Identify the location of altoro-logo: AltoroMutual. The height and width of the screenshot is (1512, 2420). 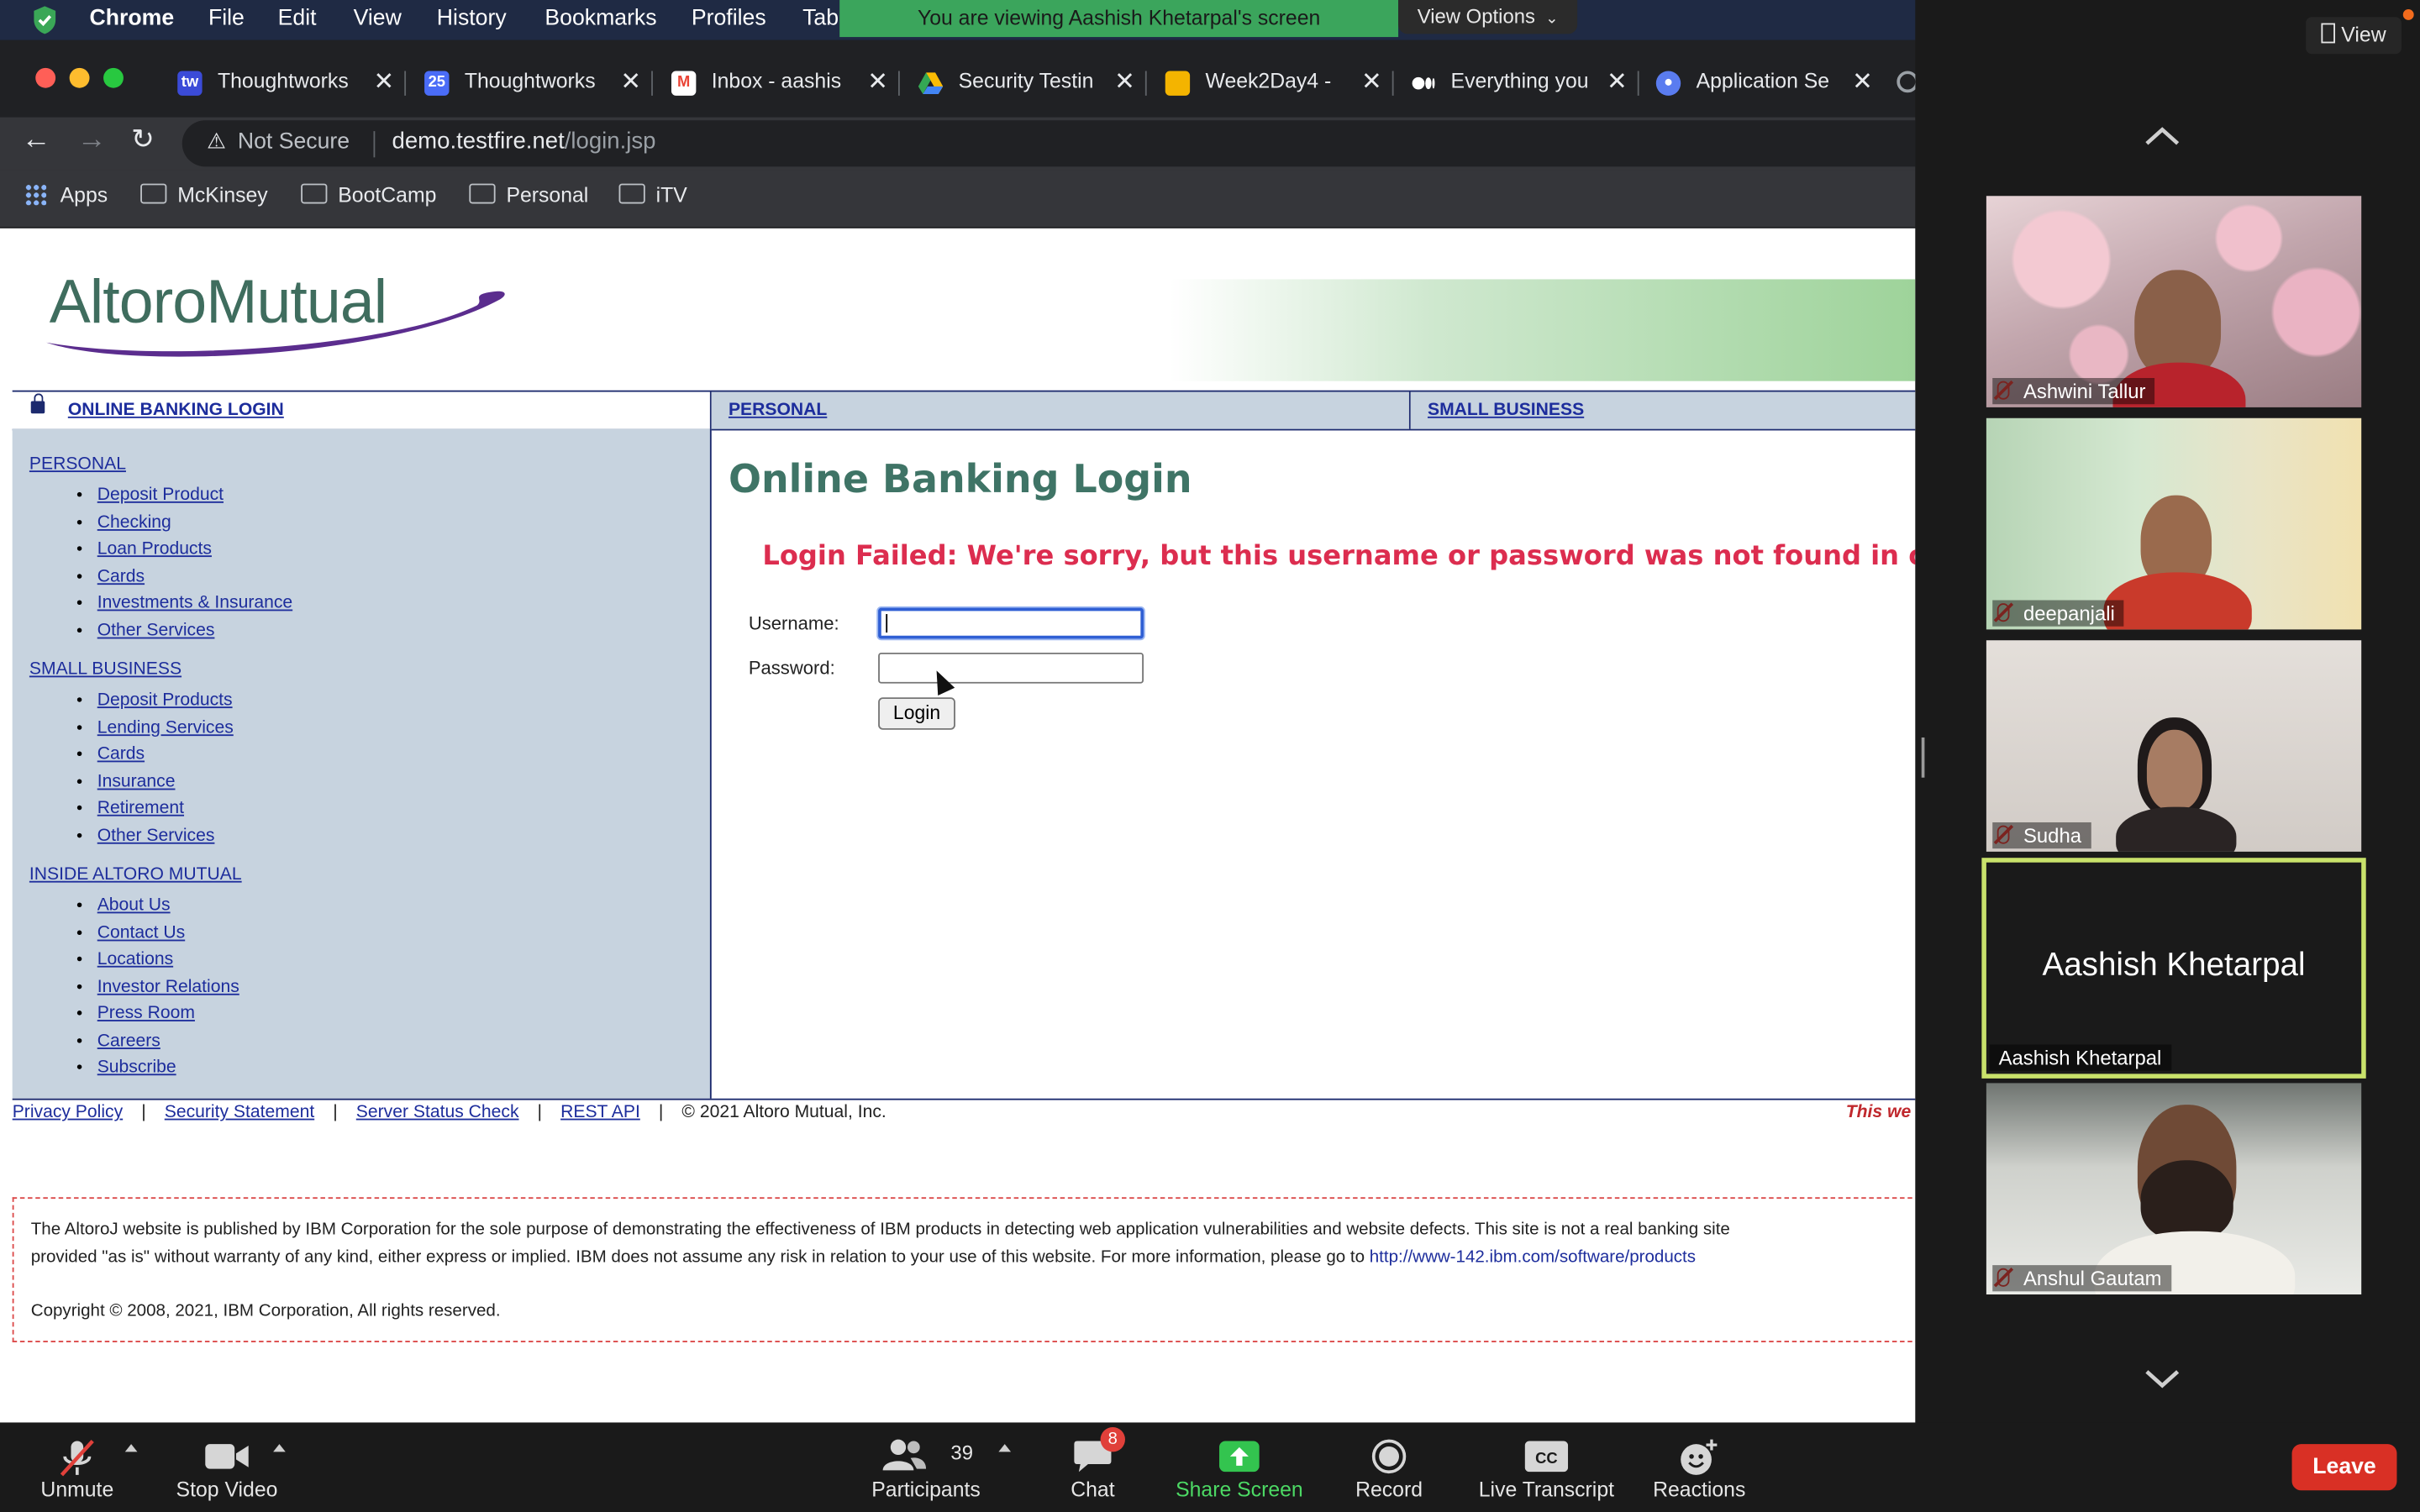
(276, 313).